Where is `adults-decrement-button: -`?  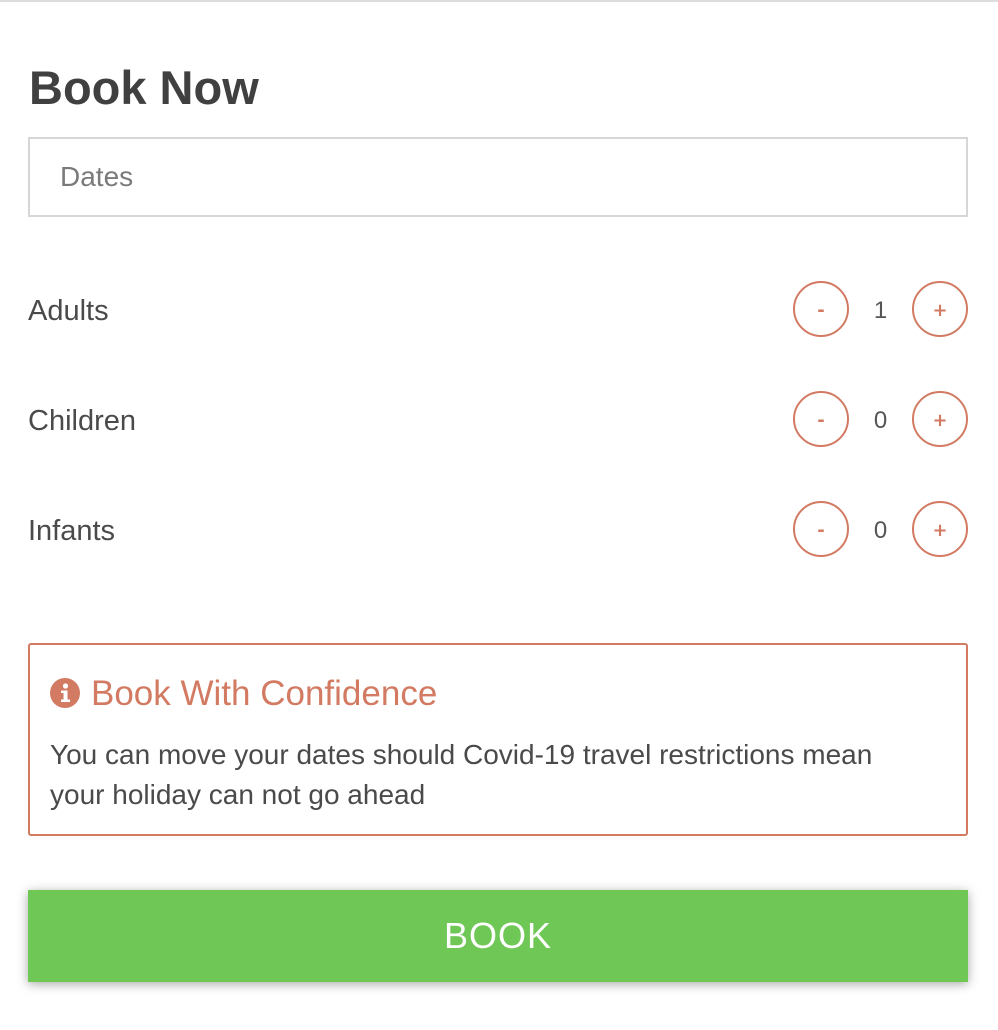 adults-decrement-button: - is located at coordinates (821, 309).